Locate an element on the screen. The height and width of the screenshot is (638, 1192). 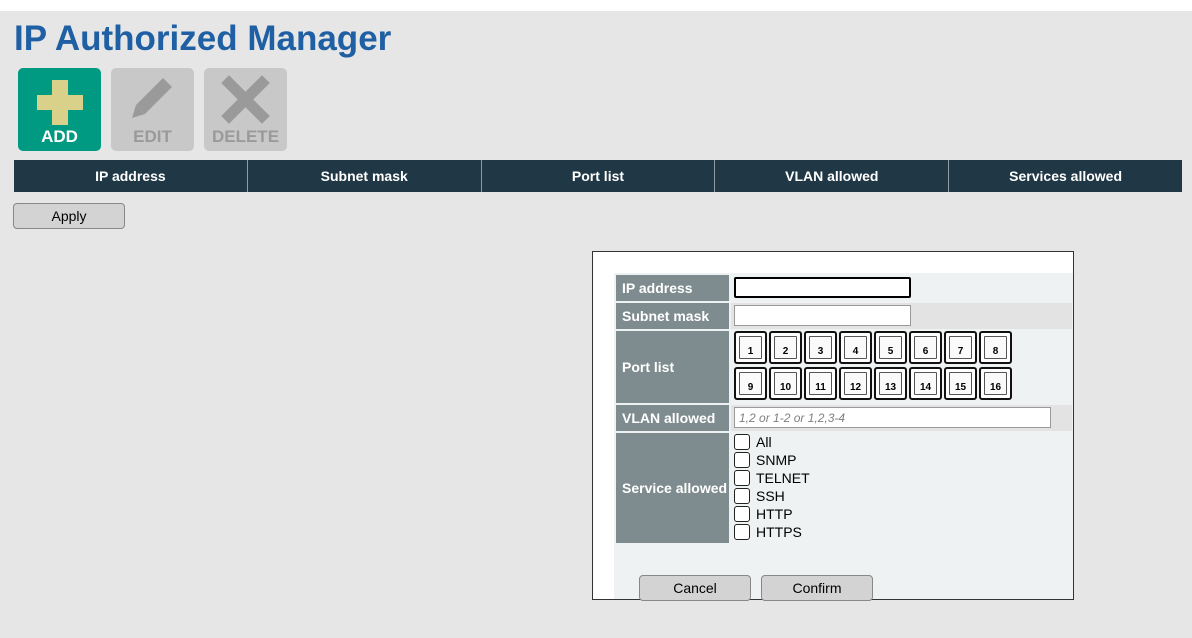
port-8: 8 is located at coordinates (995, 347).